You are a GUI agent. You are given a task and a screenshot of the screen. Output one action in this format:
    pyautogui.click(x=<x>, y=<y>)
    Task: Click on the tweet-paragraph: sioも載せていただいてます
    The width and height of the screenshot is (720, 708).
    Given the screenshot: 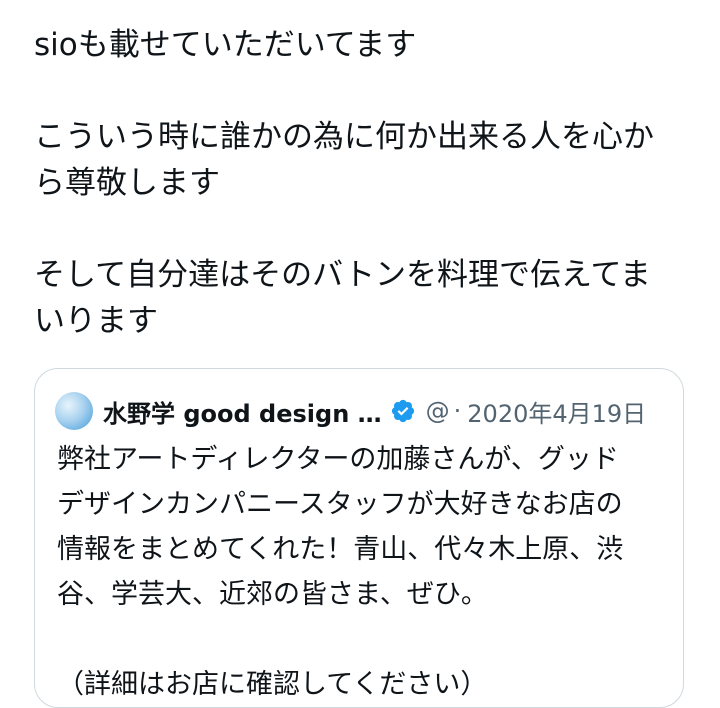 What is the action you would take?
    pyautogui.click(x=364, y=45)
    